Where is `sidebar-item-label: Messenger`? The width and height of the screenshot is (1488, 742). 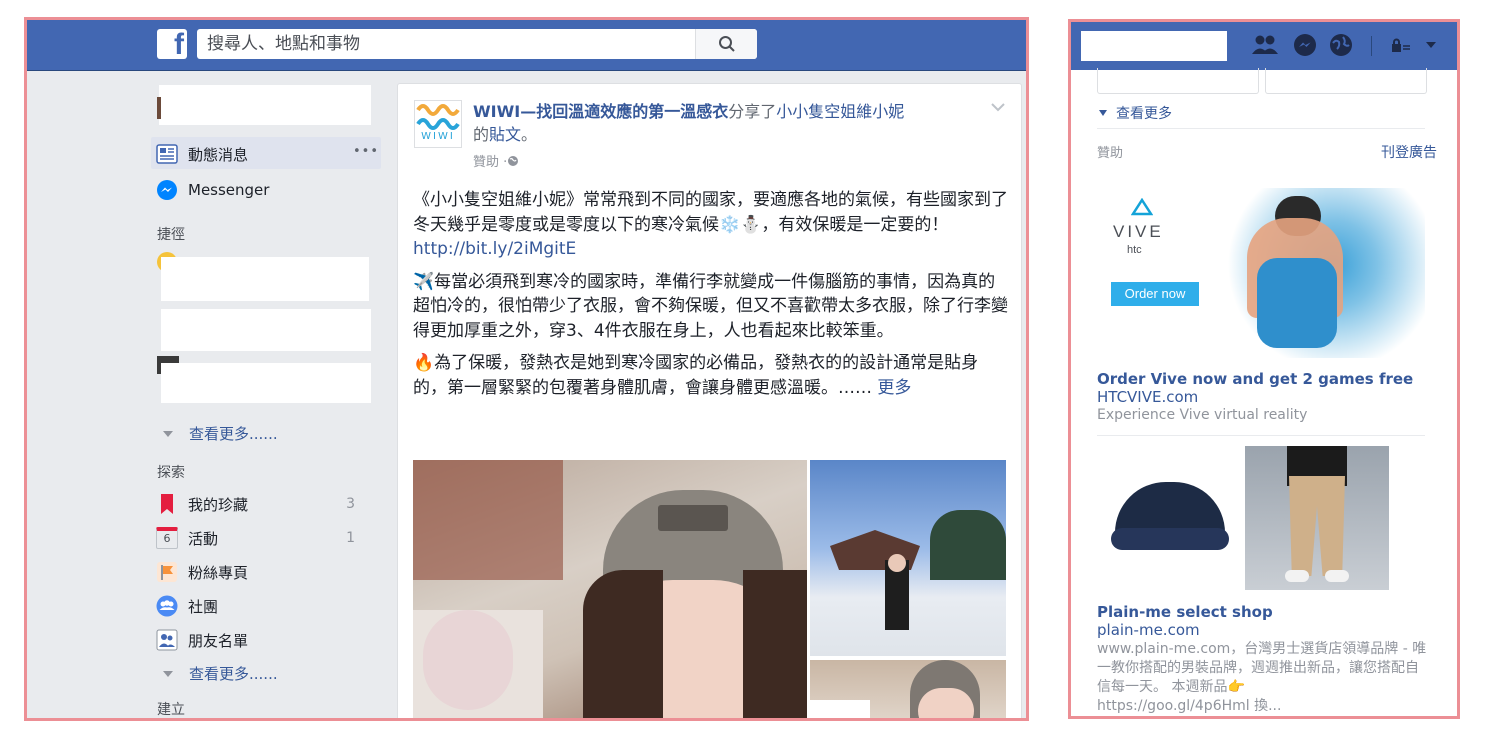
sidebar-item-label: Messenger is located at coordinates (229, 190).